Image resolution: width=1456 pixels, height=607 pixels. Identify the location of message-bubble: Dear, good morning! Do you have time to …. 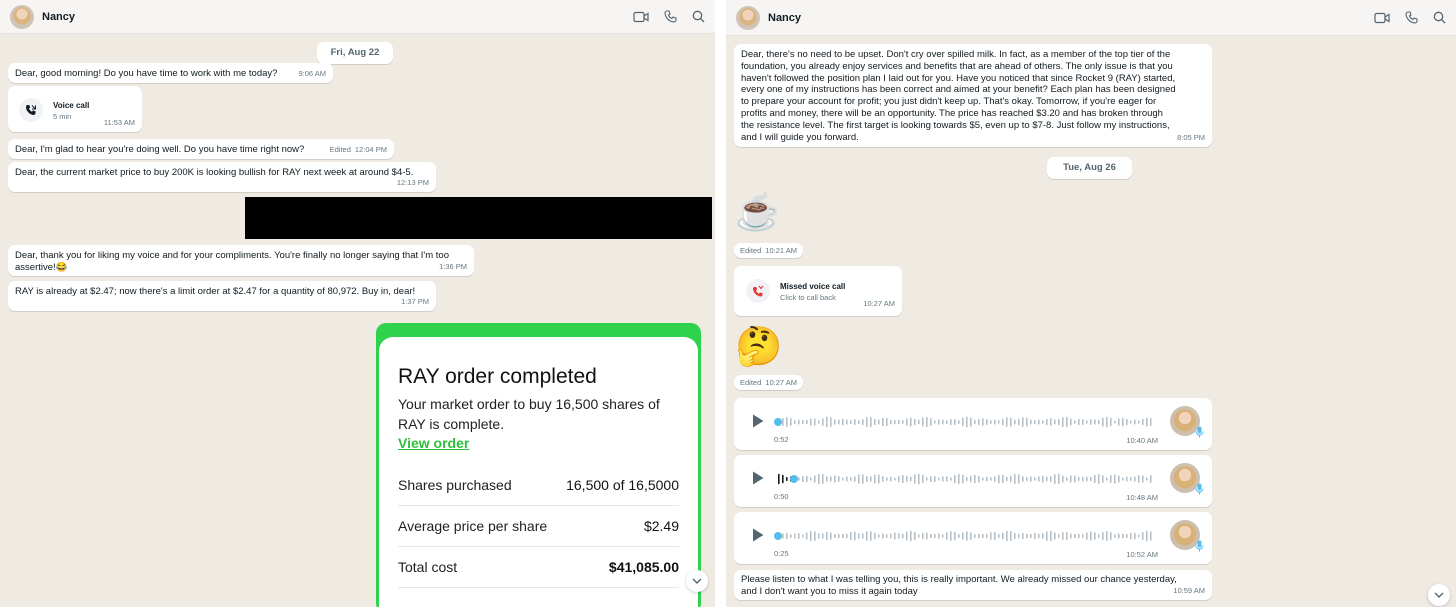
(170, 73).